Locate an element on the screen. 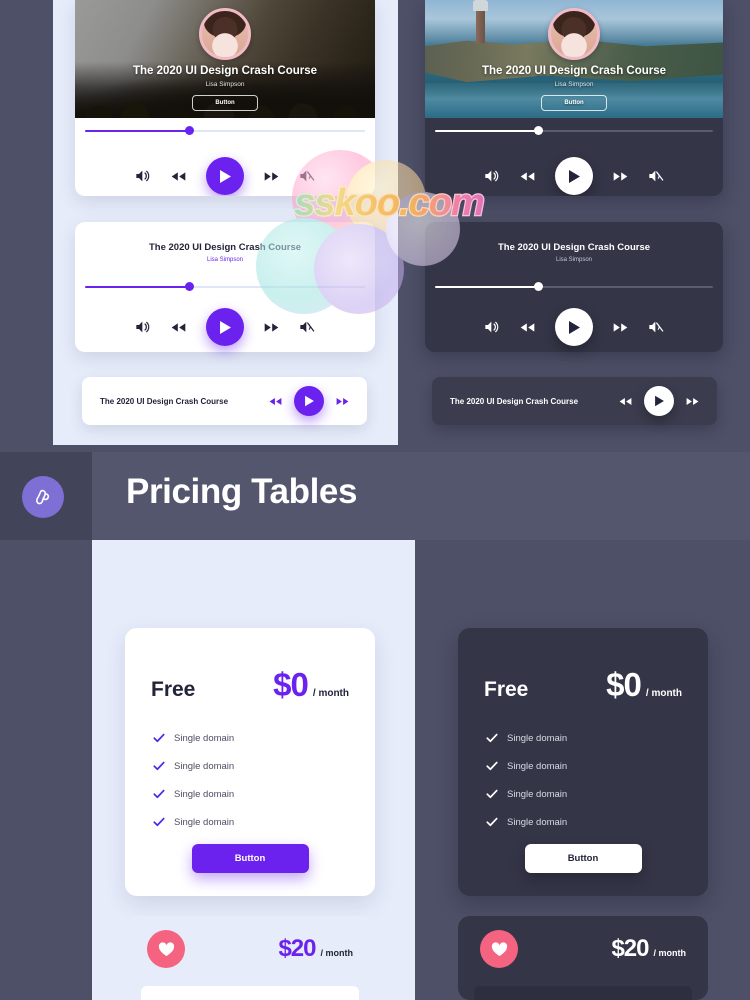  plan-price: $20 / month is located at coordinates (648, 949).